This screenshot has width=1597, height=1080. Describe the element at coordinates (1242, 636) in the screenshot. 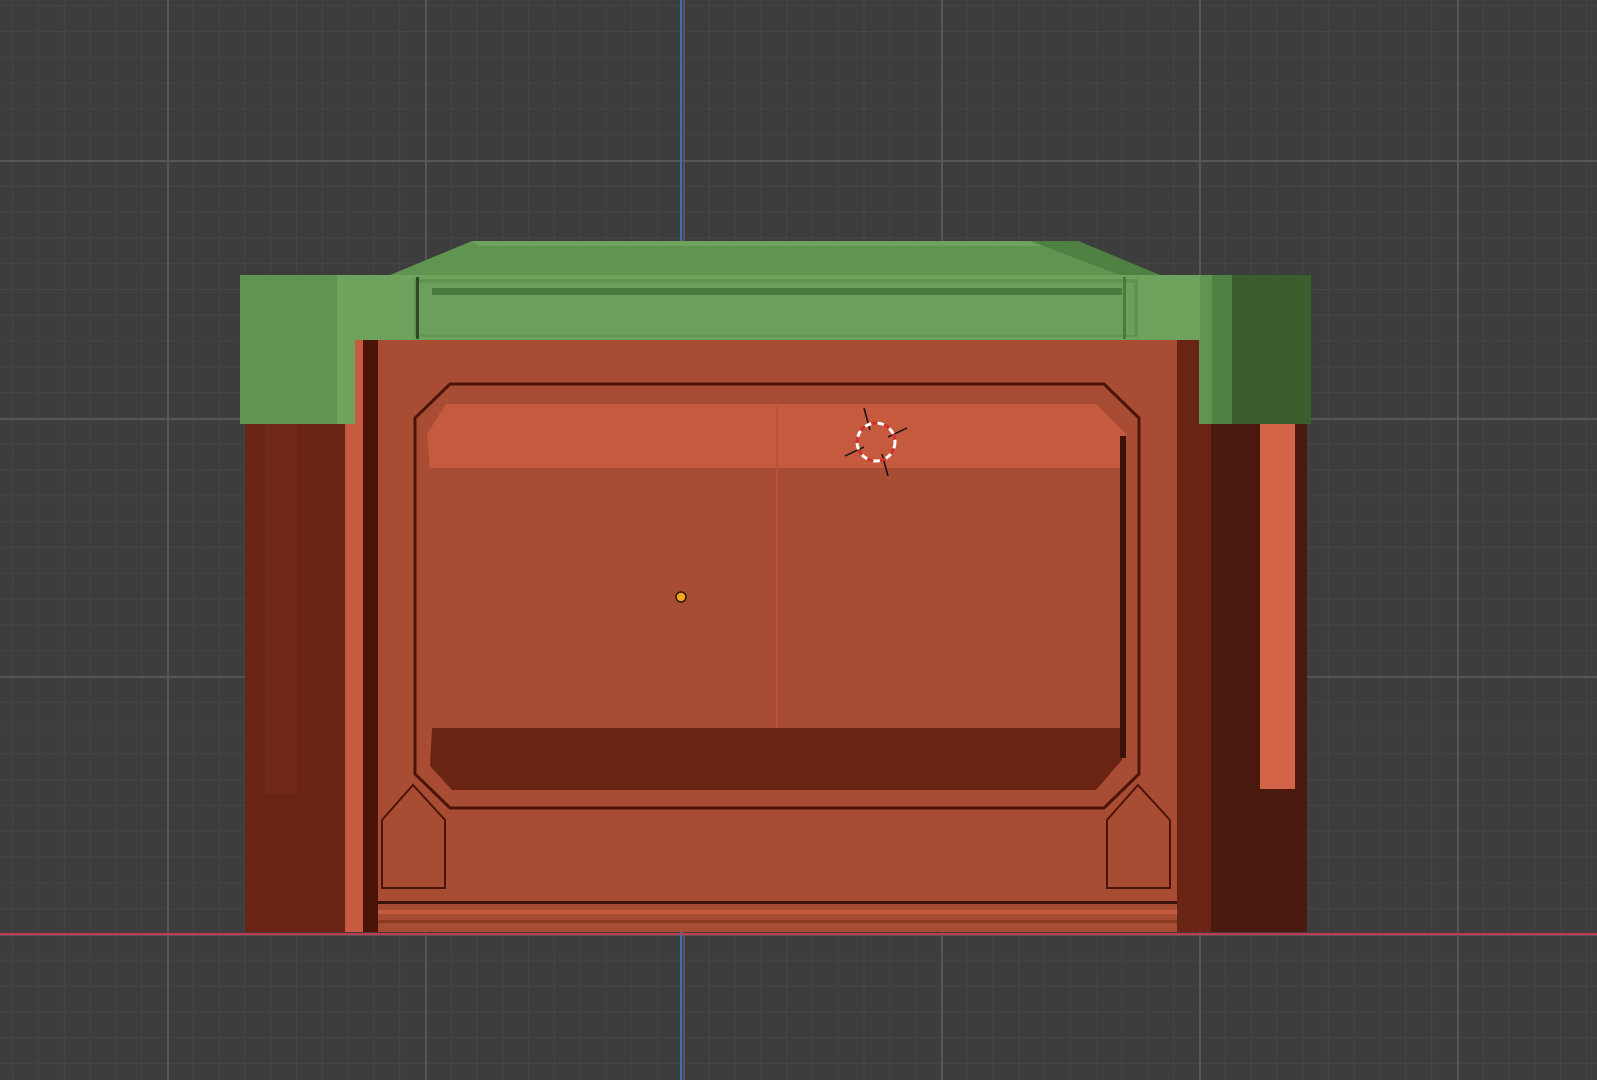

I see `right-post` at that location.